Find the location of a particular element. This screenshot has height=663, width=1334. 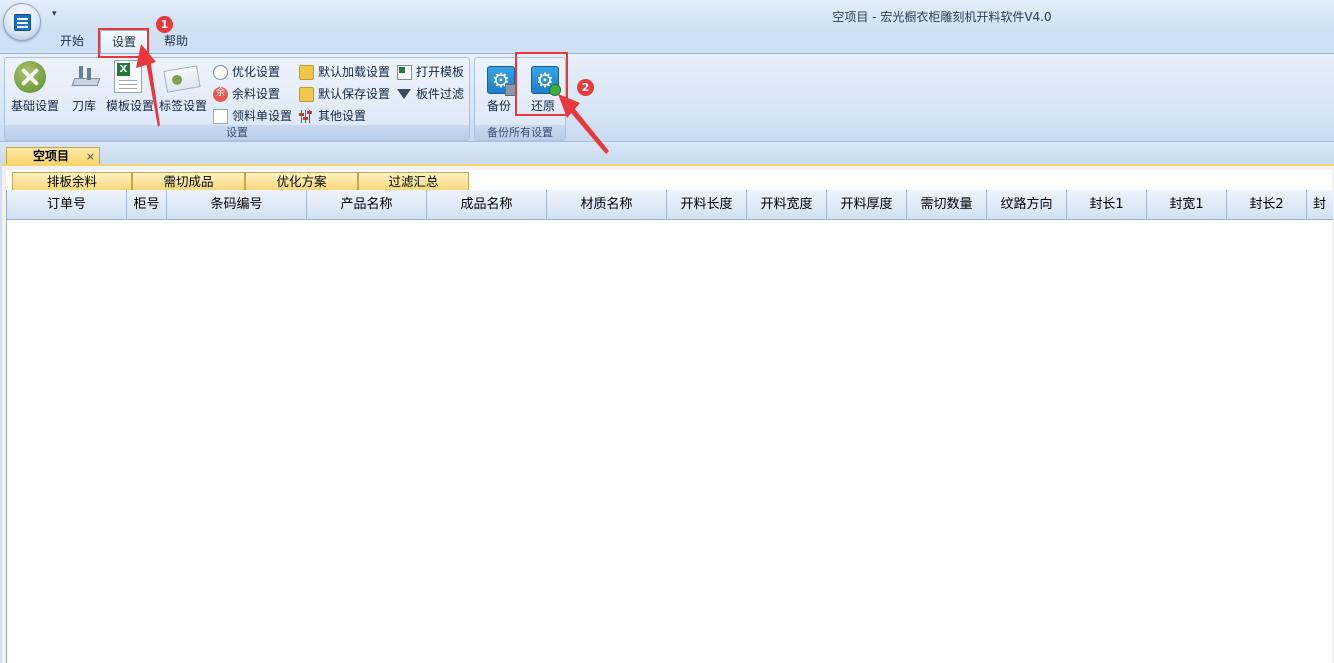

knife-library-button: 刀库 is located at coordinates (84, 92).